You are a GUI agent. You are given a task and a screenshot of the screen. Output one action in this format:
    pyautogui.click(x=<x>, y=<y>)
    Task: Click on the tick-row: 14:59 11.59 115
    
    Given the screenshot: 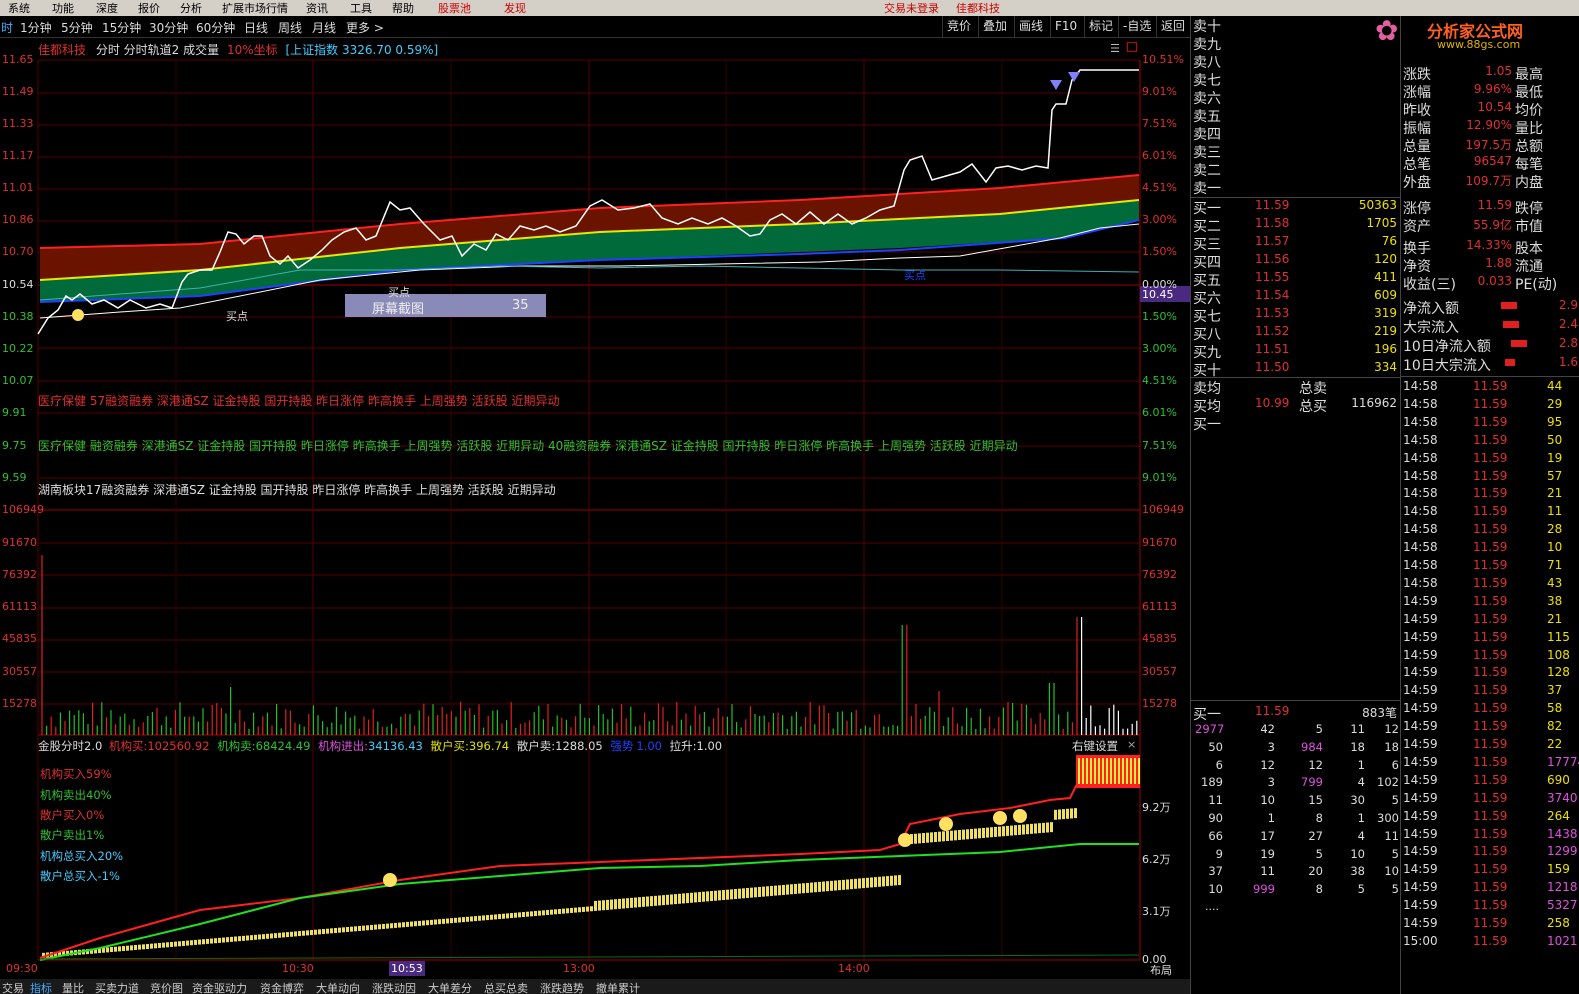 What is the action you would take?
    pyautogui.click(x=1490, y=639)
    